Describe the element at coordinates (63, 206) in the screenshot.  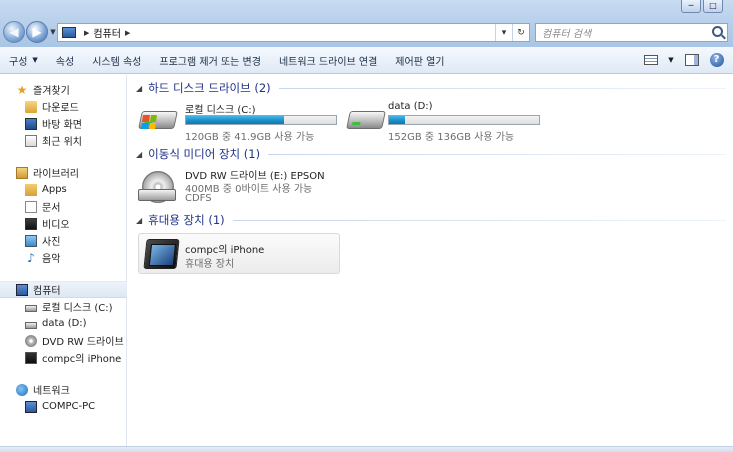
I see `sidebar-item-documents: 문서` at that location.